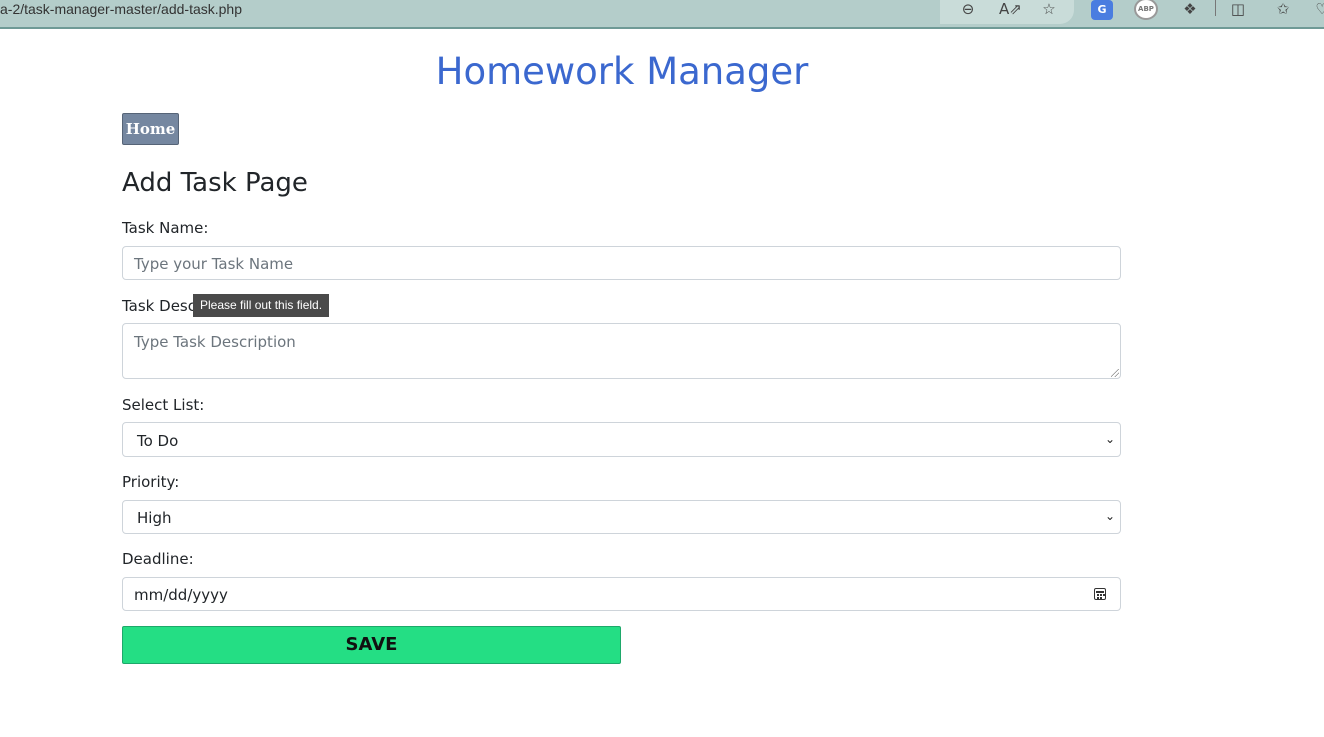  Describe the element at coordinates (1318, 9) in the screenshot. I see `browser-essentials-icon: ♡` at that location.